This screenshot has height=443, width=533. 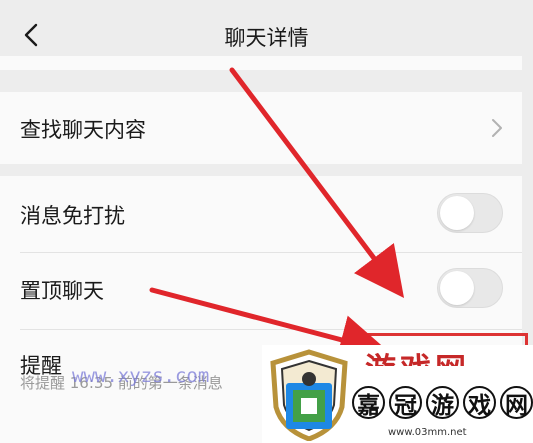 I want to click on brand-char: 冠, so click(x=405, y=402).